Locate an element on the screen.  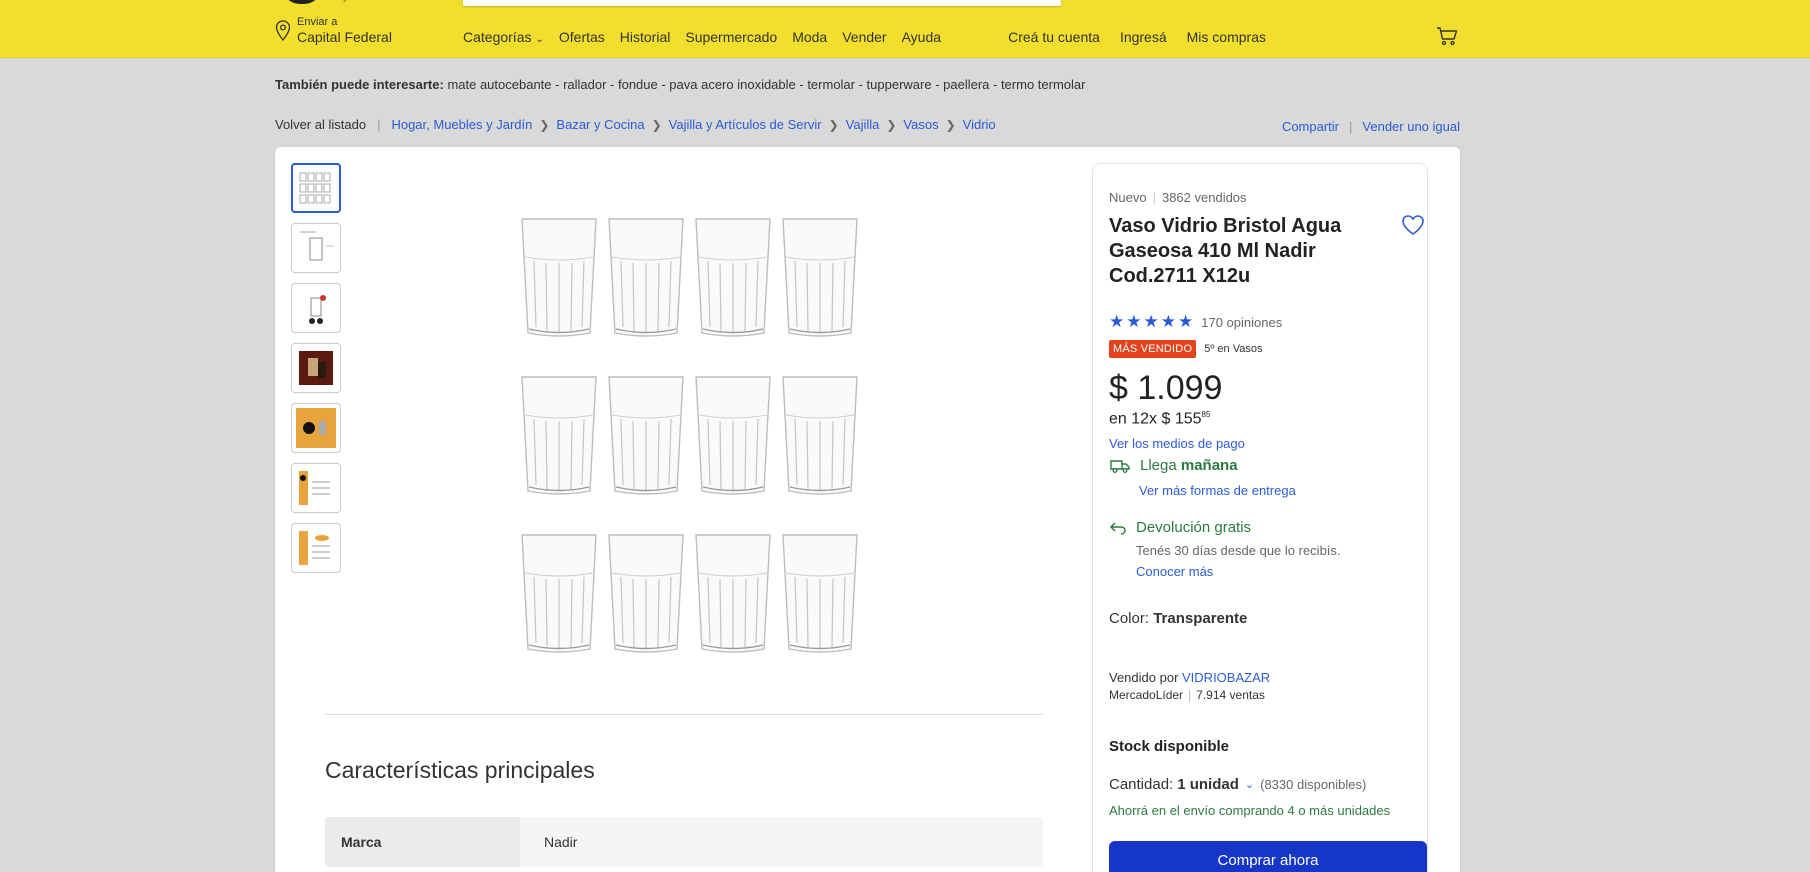
thumbnail-list is located at coordinates (316, 368).